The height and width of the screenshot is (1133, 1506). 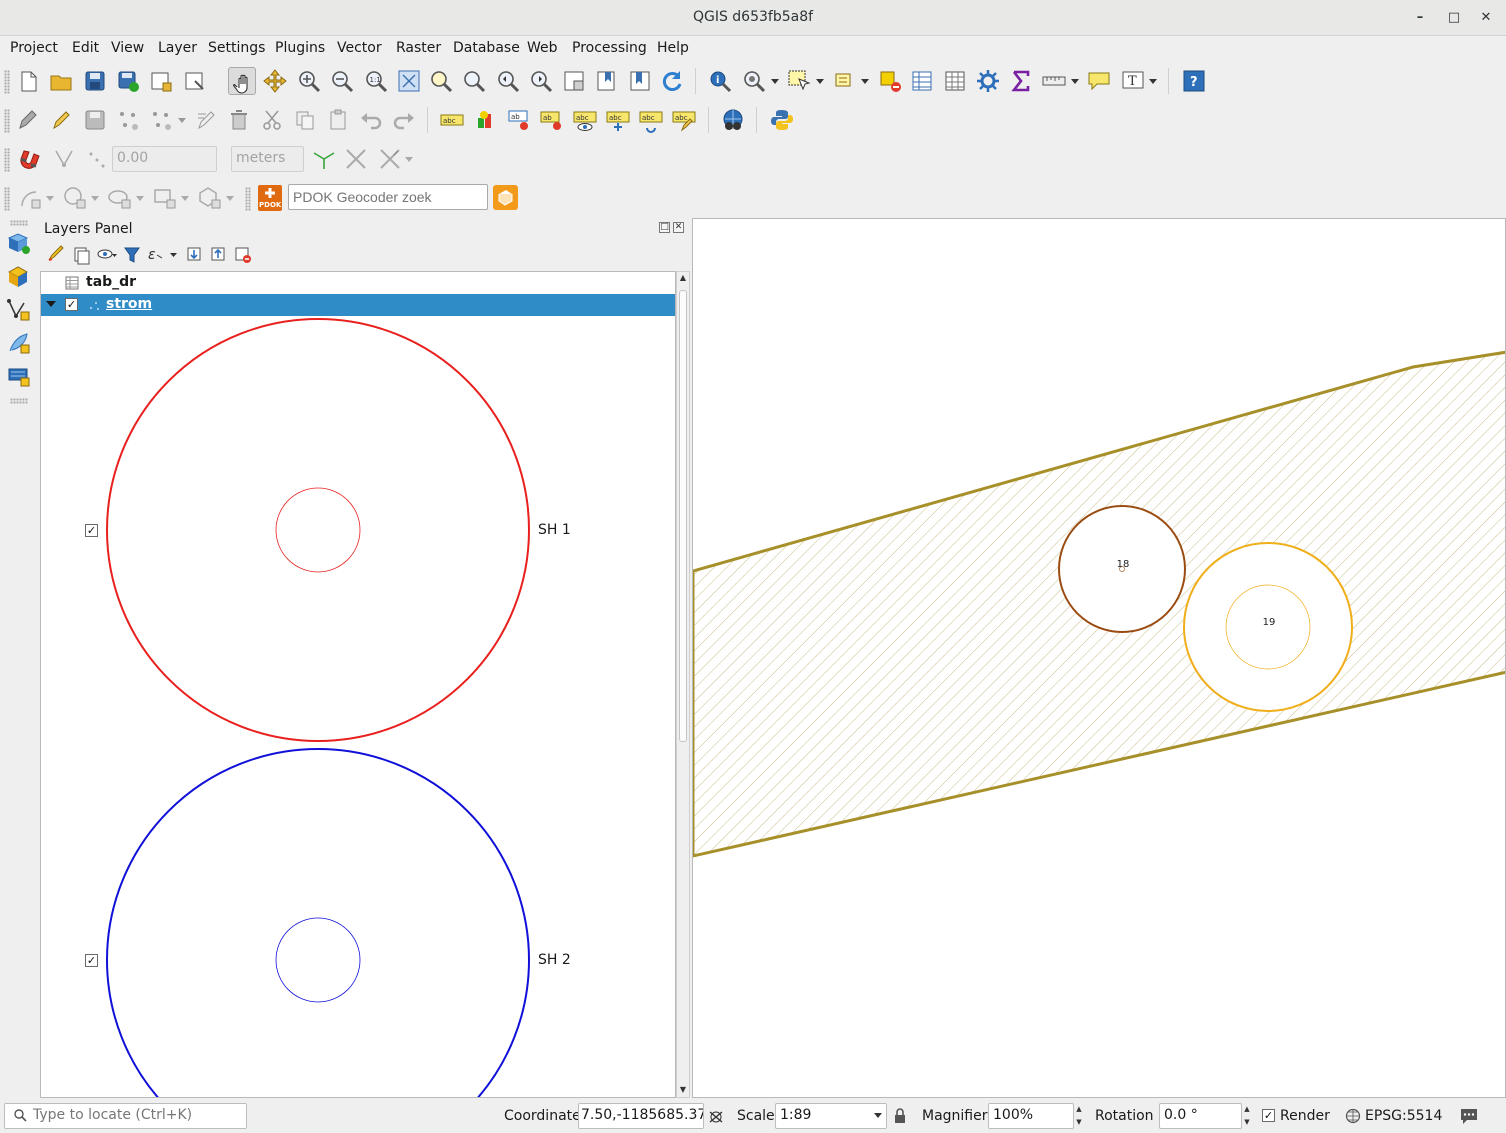 I want to click on deselect-all-icon, so click(x=890, y=81).